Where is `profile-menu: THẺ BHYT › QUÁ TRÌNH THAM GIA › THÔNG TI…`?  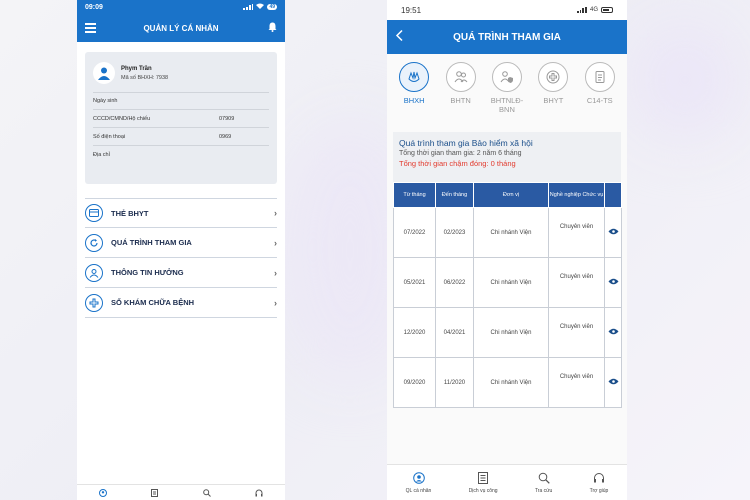 profile-menu: THẺ BHYT › QUÁ TRÌNH THAM GIA › THÔNG TI… is located at coordinates (181, 258).